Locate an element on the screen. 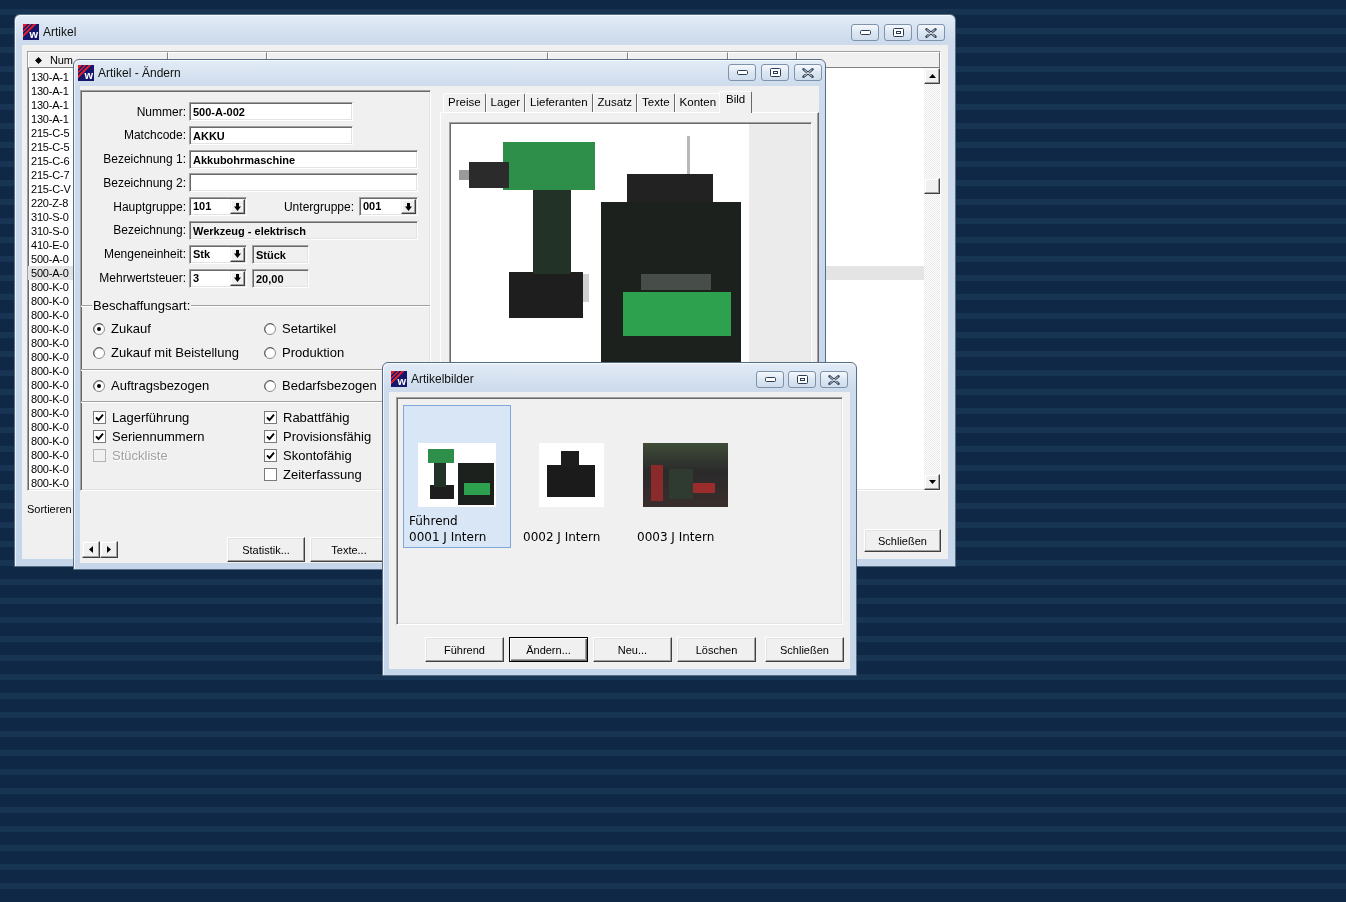 This screenshot has width=1346, height=902. checkbox: Lagerführung is located at coordinates (141, 417).